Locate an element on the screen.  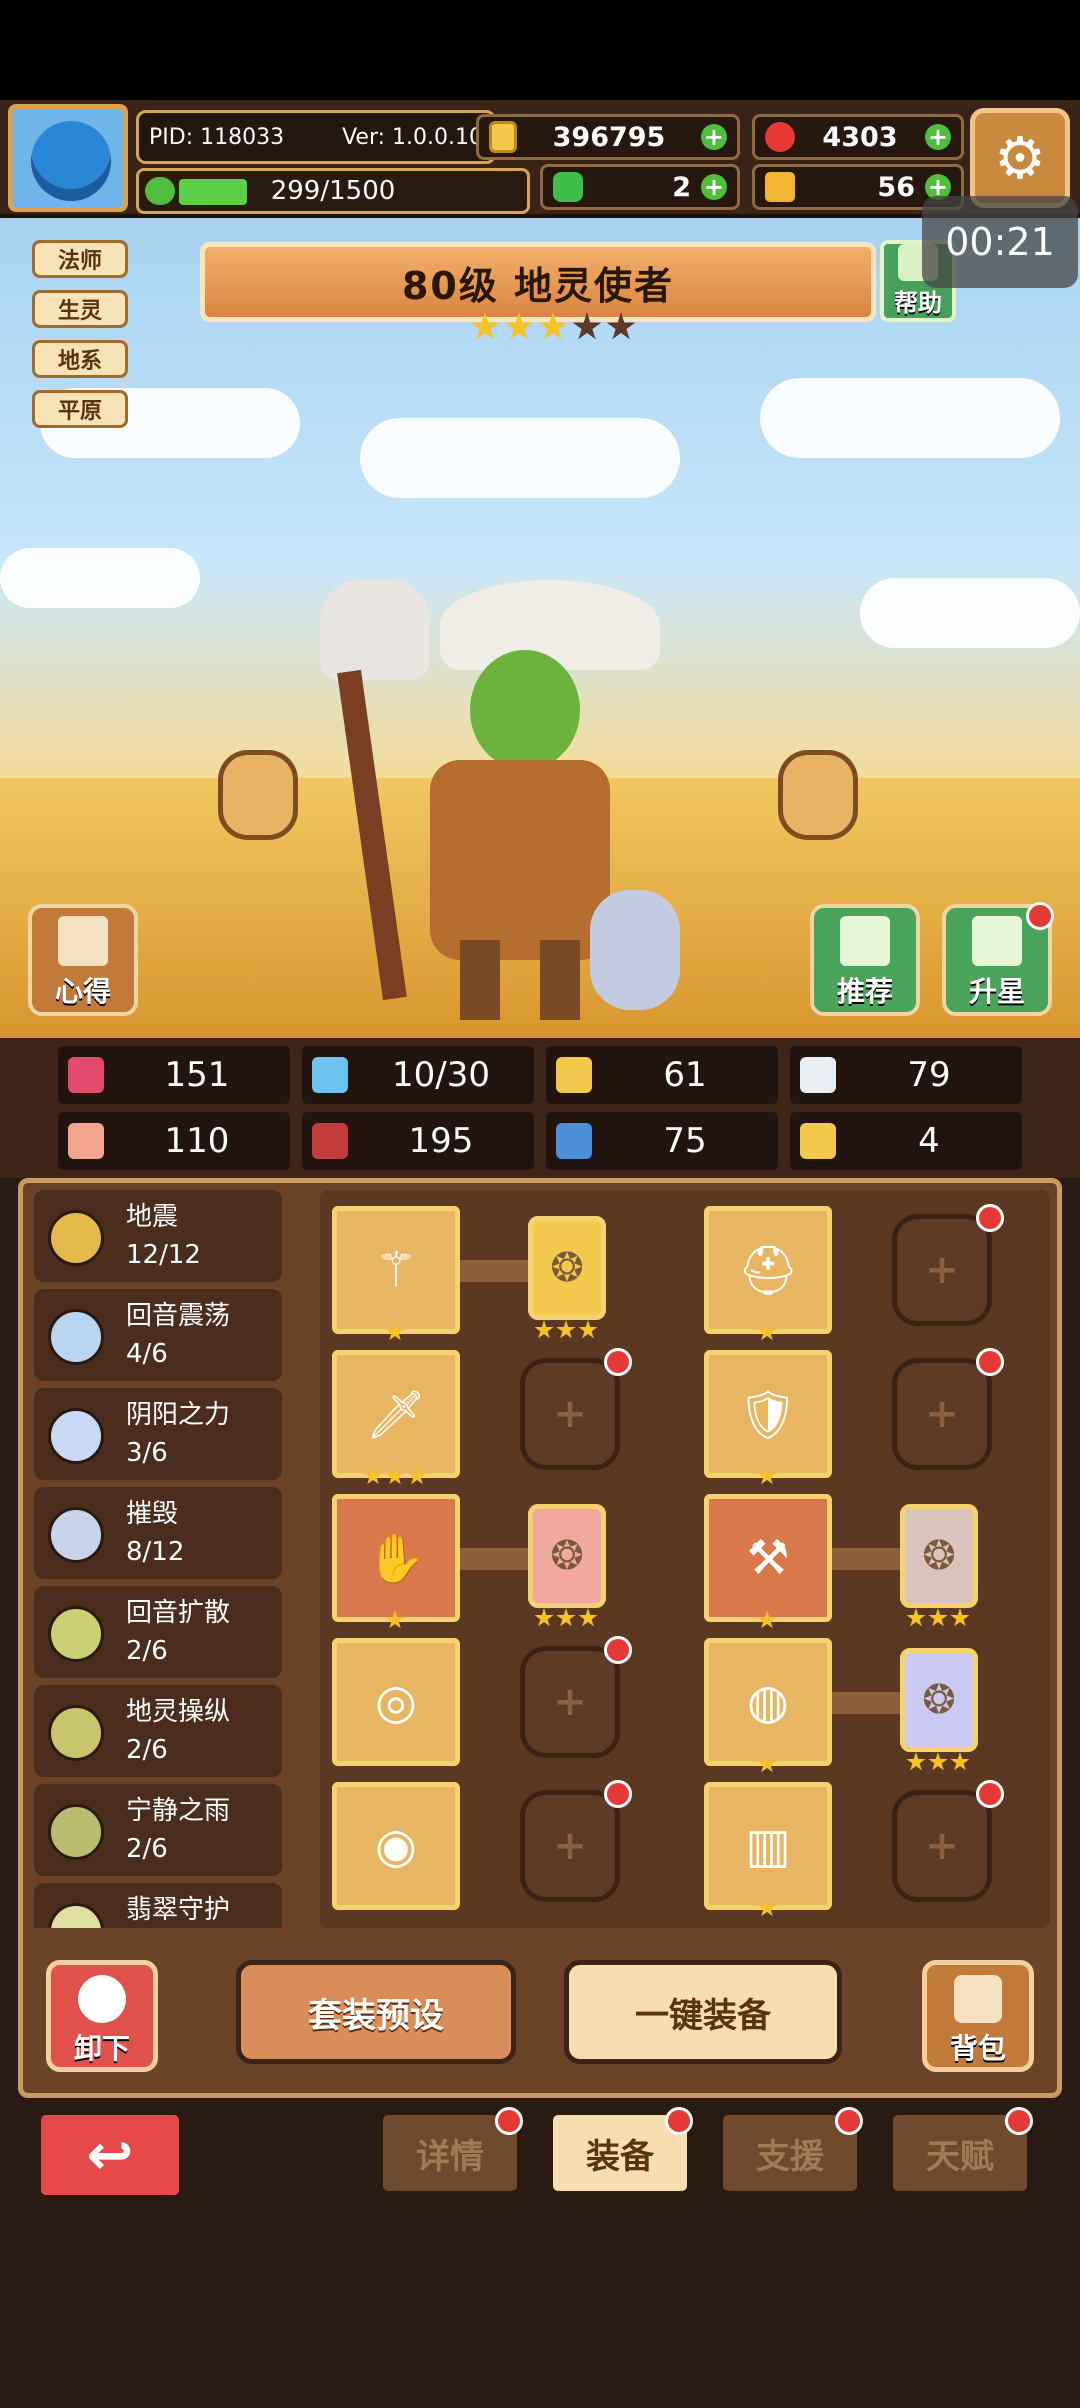
armor-icon: 🛡 is located at coordinates (768, 1414).